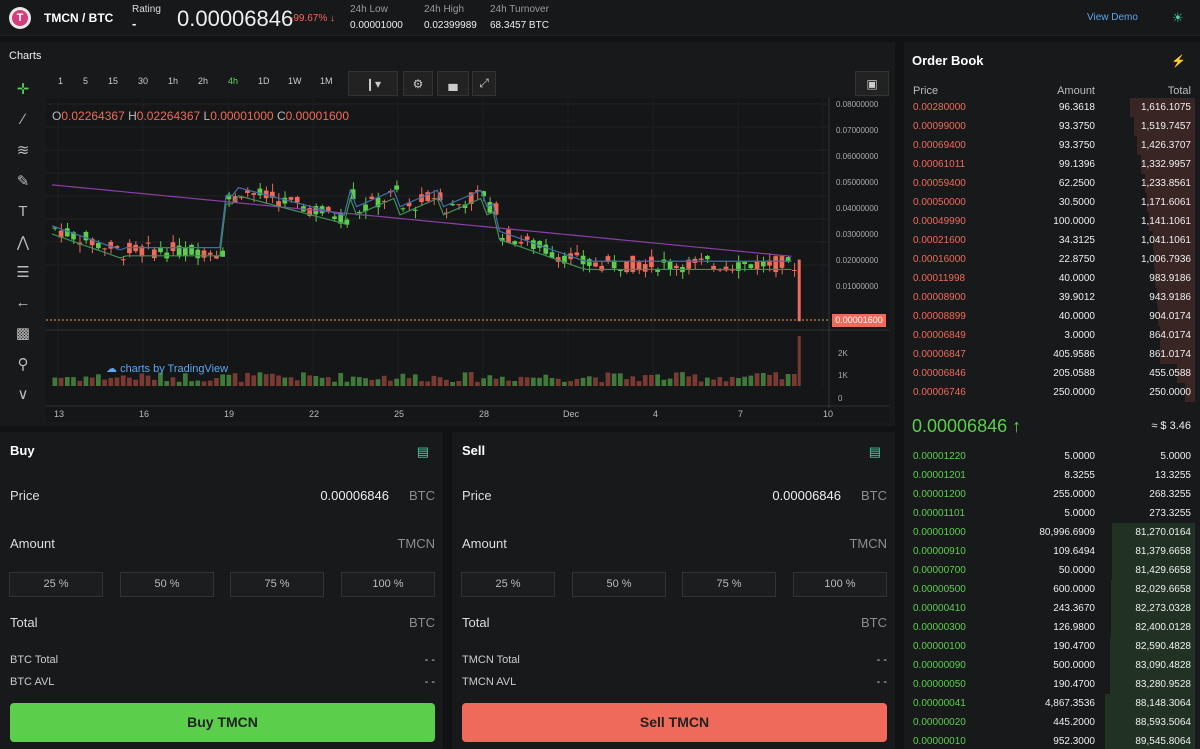  Describe the element at coordinates (203, 81) in the screenshot. I see `interval-2h: 2h` at that location.